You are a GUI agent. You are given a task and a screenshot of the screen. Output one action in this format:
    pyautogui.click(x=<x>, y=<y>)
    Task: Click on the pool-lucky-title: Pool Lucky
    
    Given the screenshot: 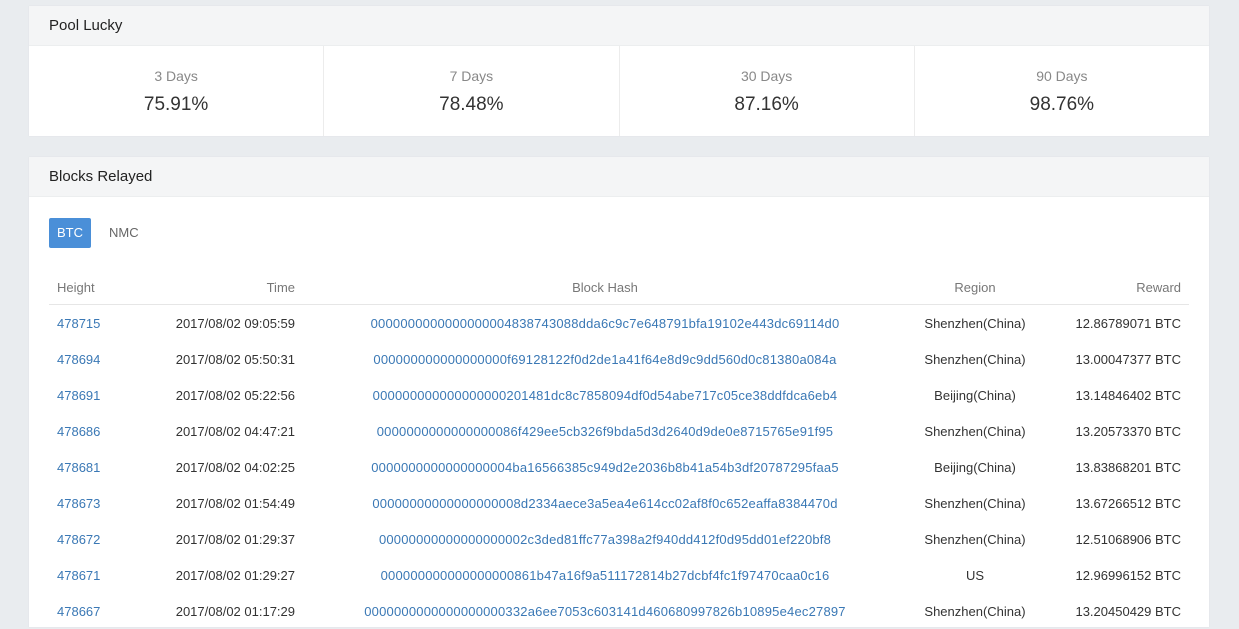 What is the action you would take?
    pyautogui.click(x=619, y=26)
    